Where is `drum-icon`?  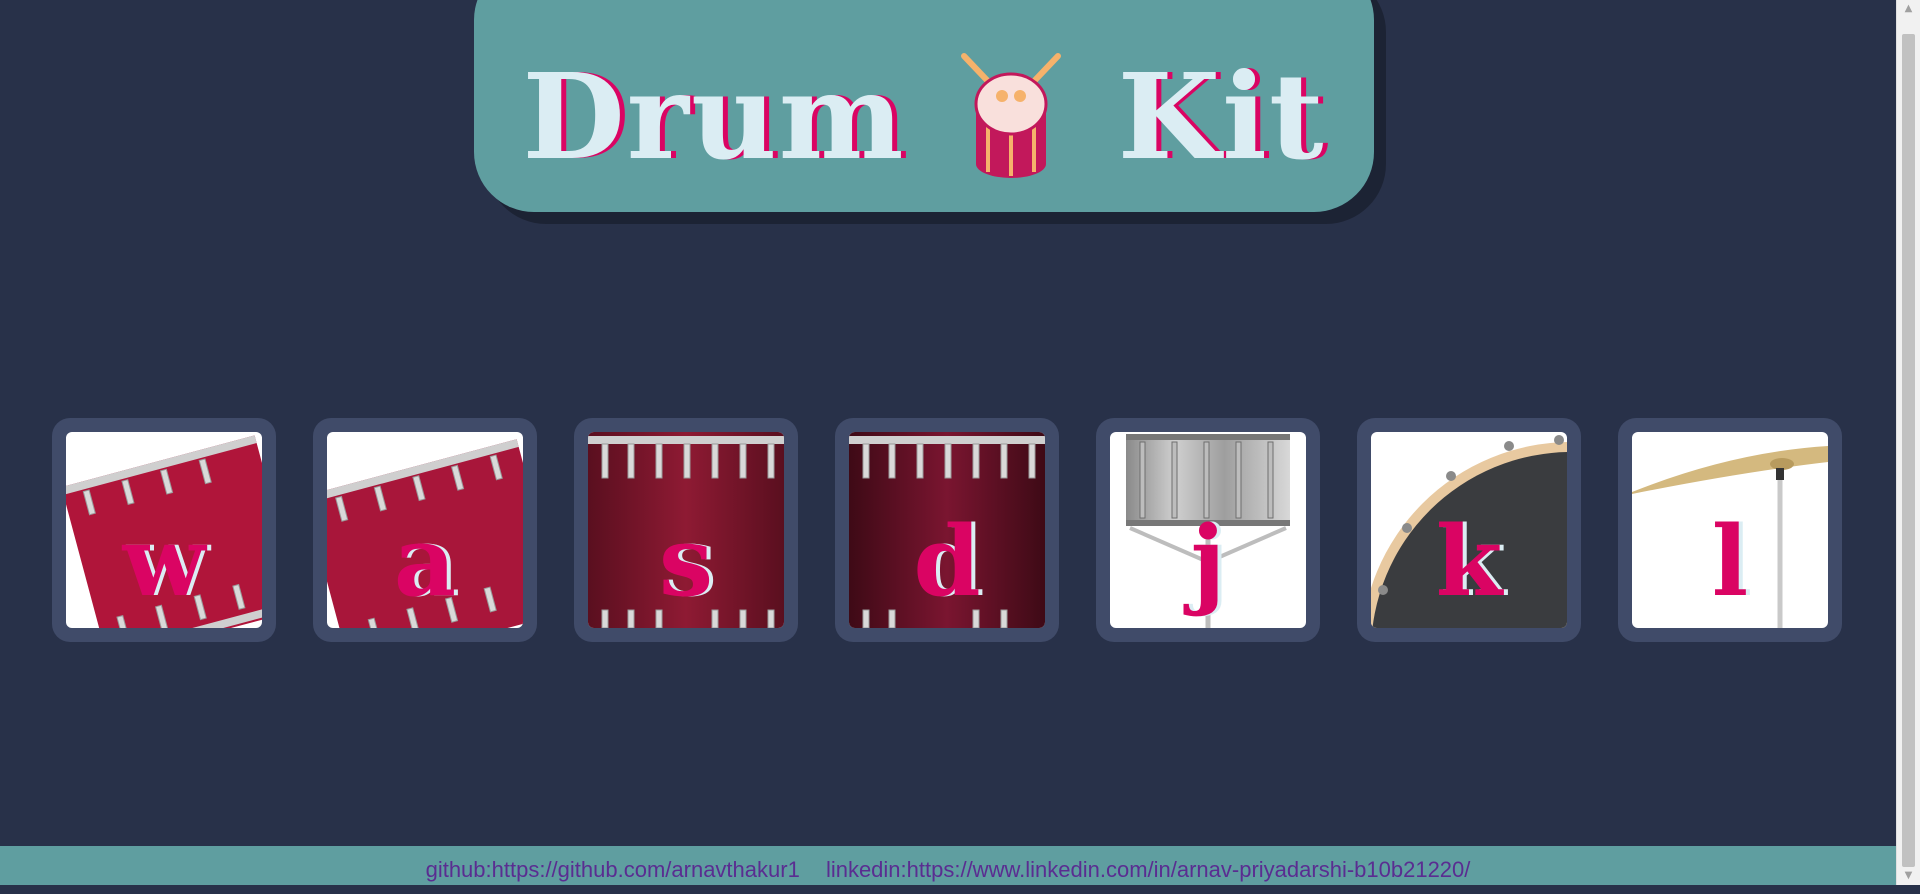 drum-icon is located at coordinates (1010, 115).